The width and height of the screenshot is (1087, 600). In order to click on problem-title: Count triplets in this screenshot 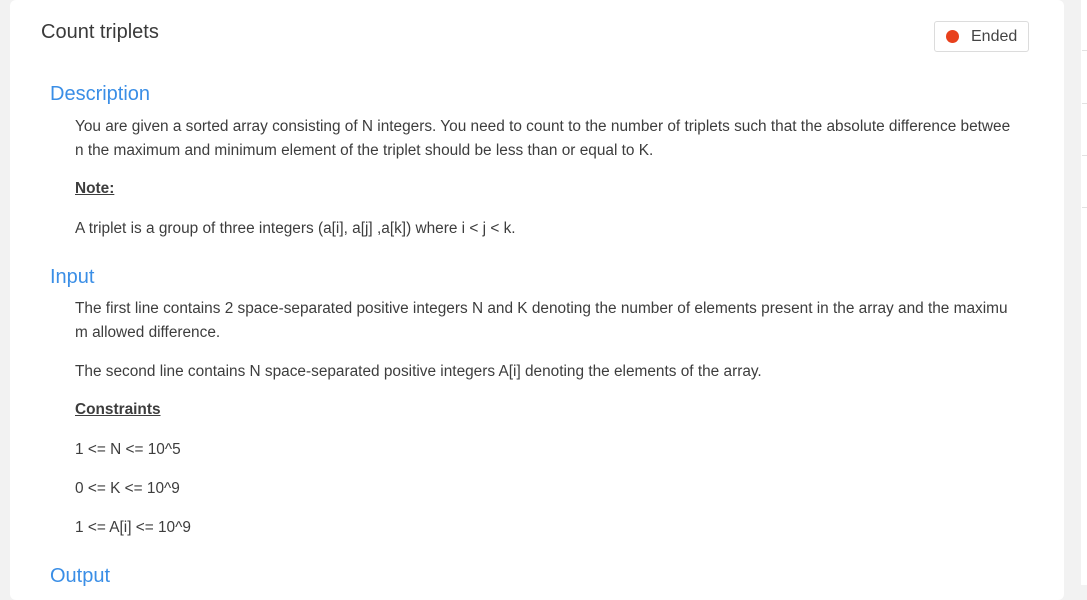, I will do `click(100, 32)`.